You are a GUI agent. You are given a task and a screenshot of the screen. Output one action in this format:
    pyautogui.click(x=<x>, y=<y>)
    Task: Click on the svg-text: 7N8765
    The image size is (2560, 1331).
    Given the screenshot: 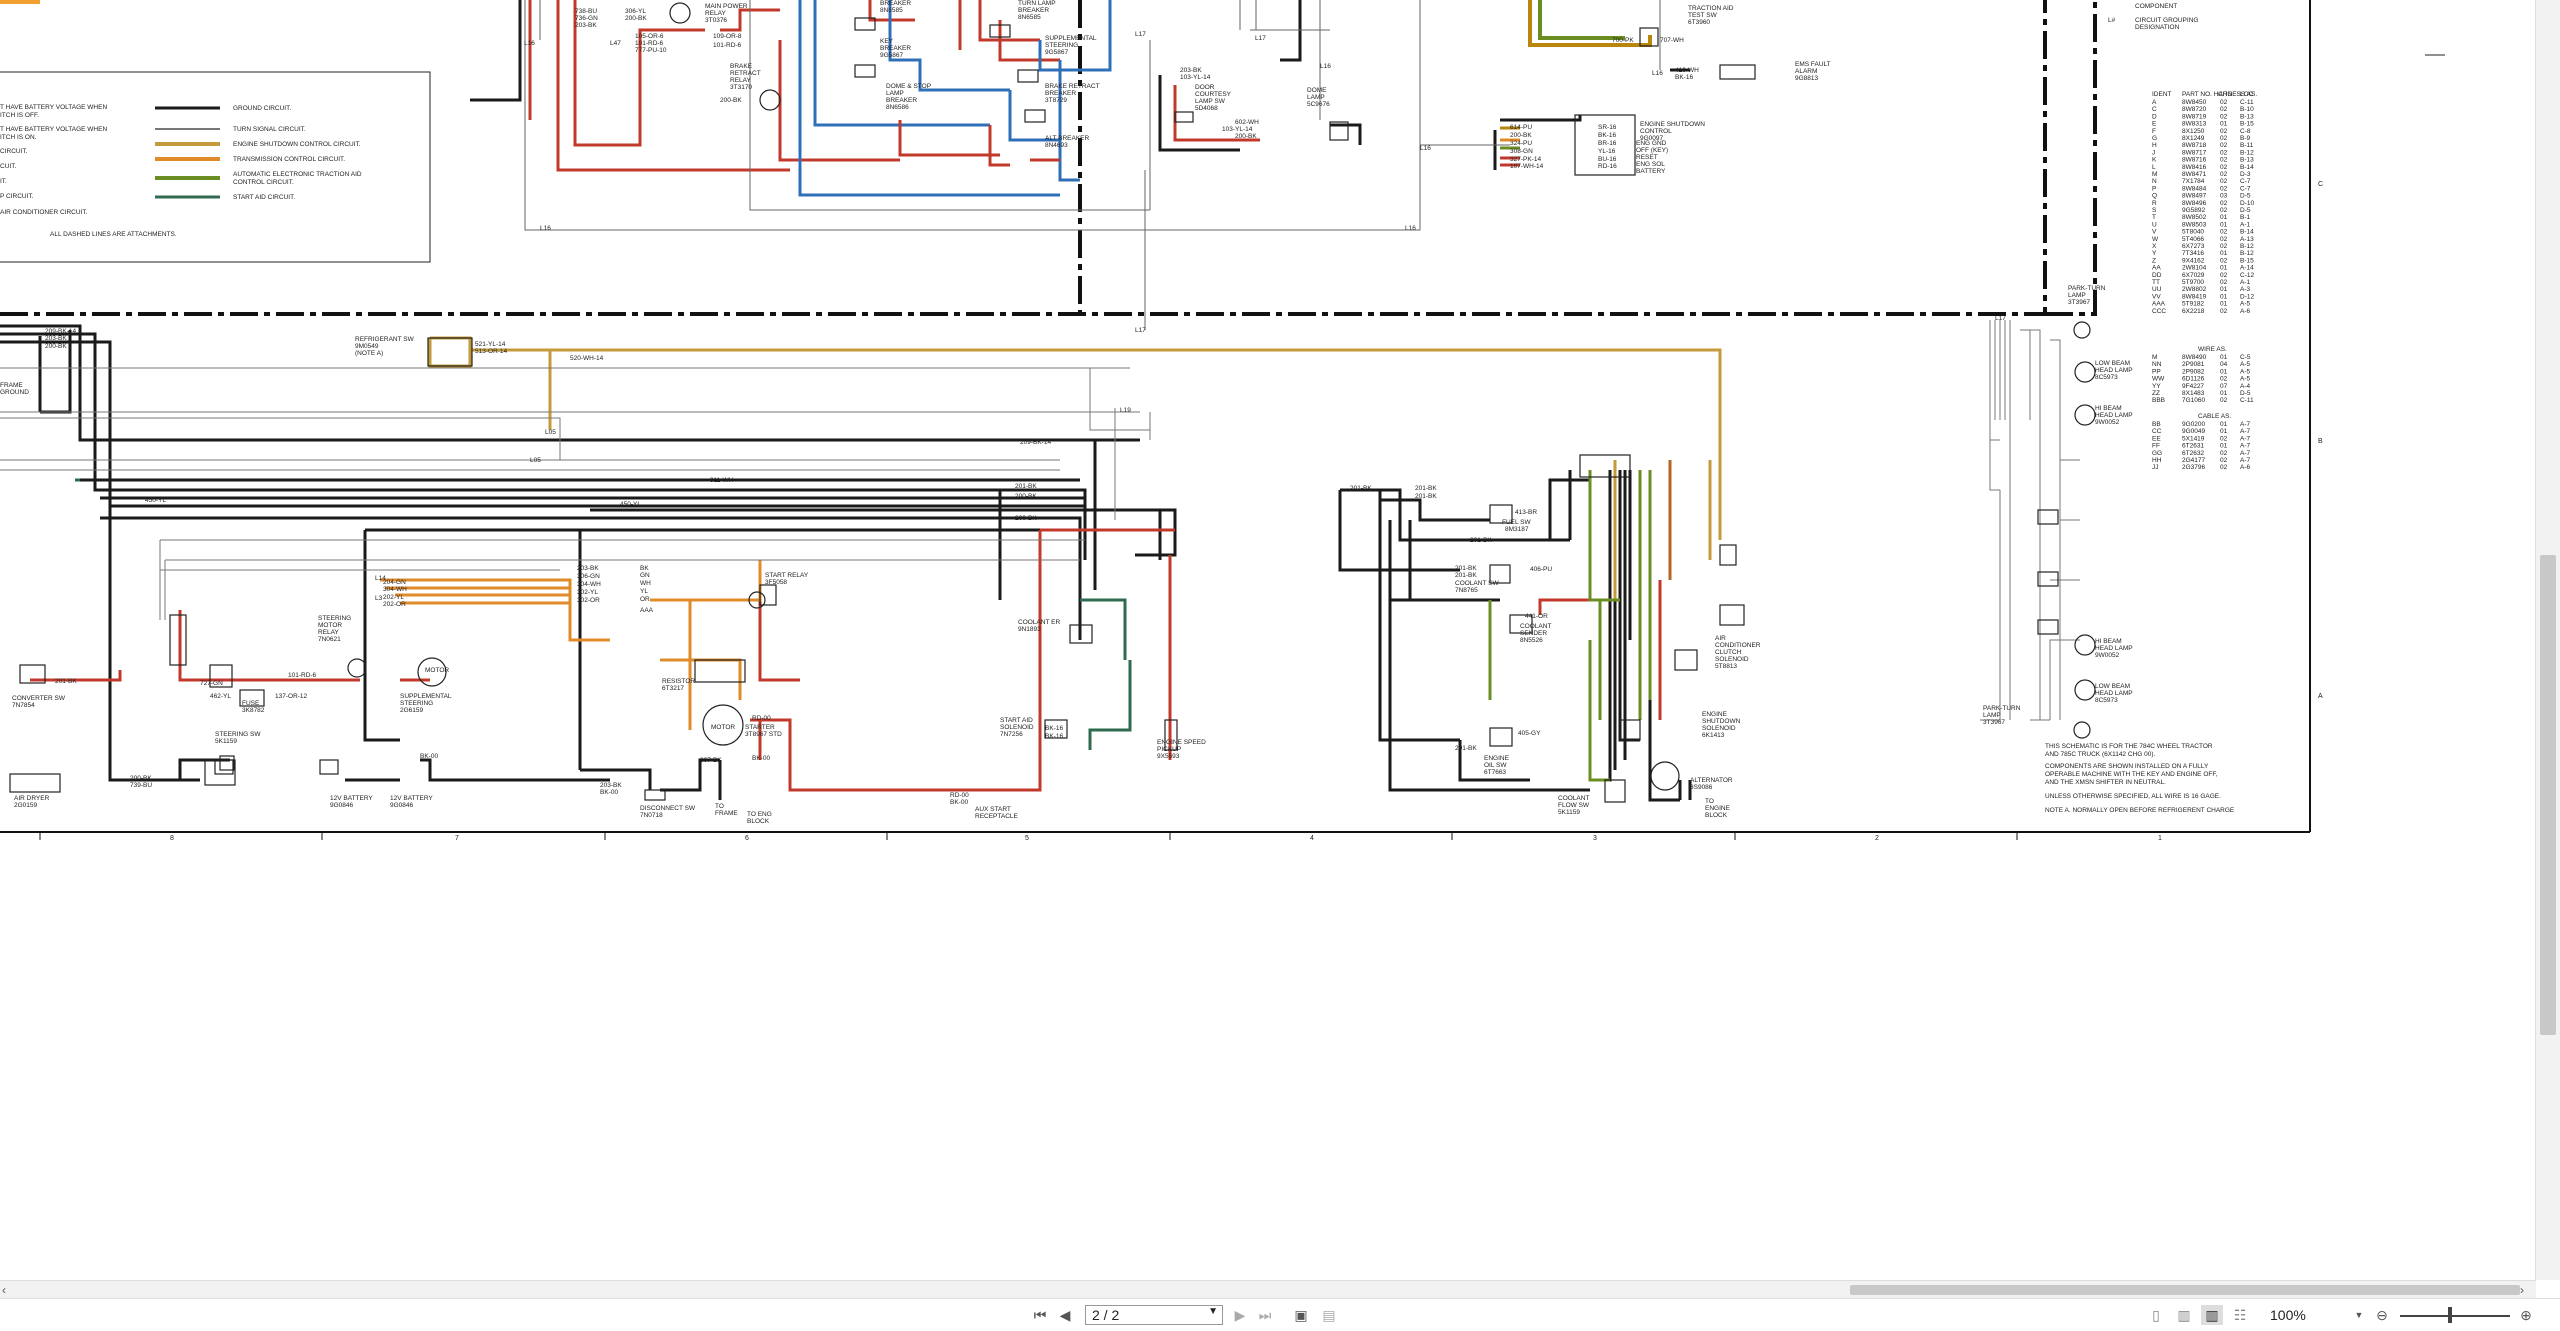 What is the action you would take?
    pyautogui.click(x=1466, y=590)
    